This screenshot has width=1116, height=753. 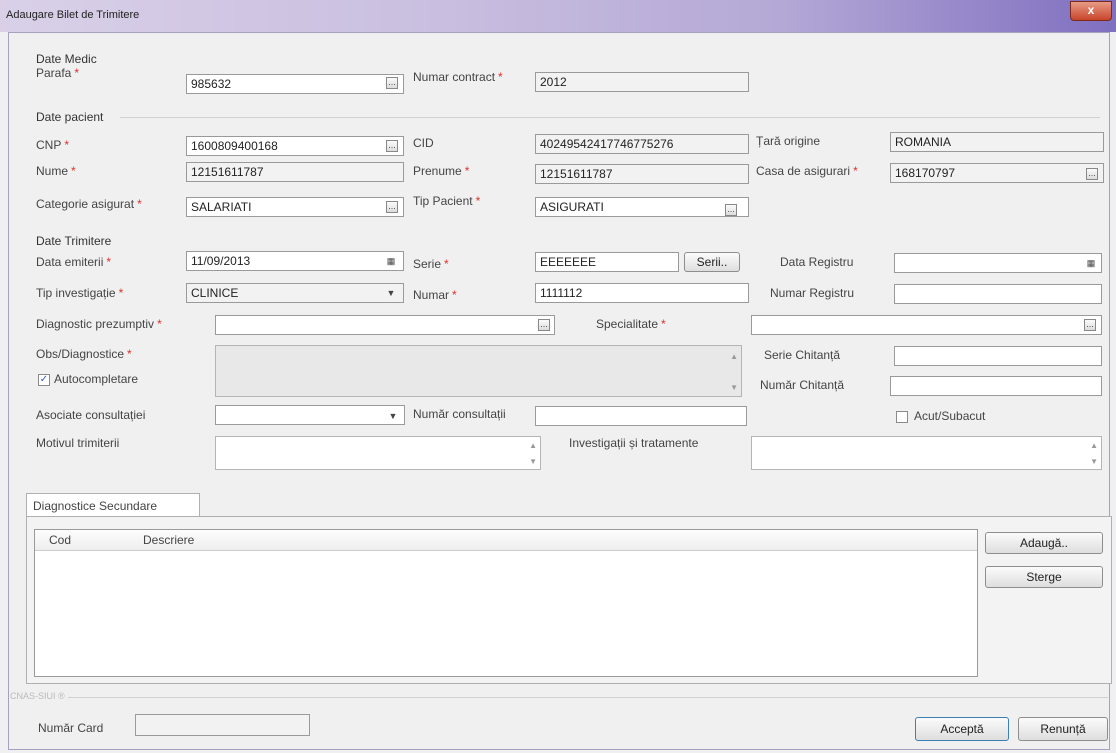 What do you see at coordinates (641, 416) in the screenshot?
I see `numar-consultatii-field` at bounding box center [641, 416].